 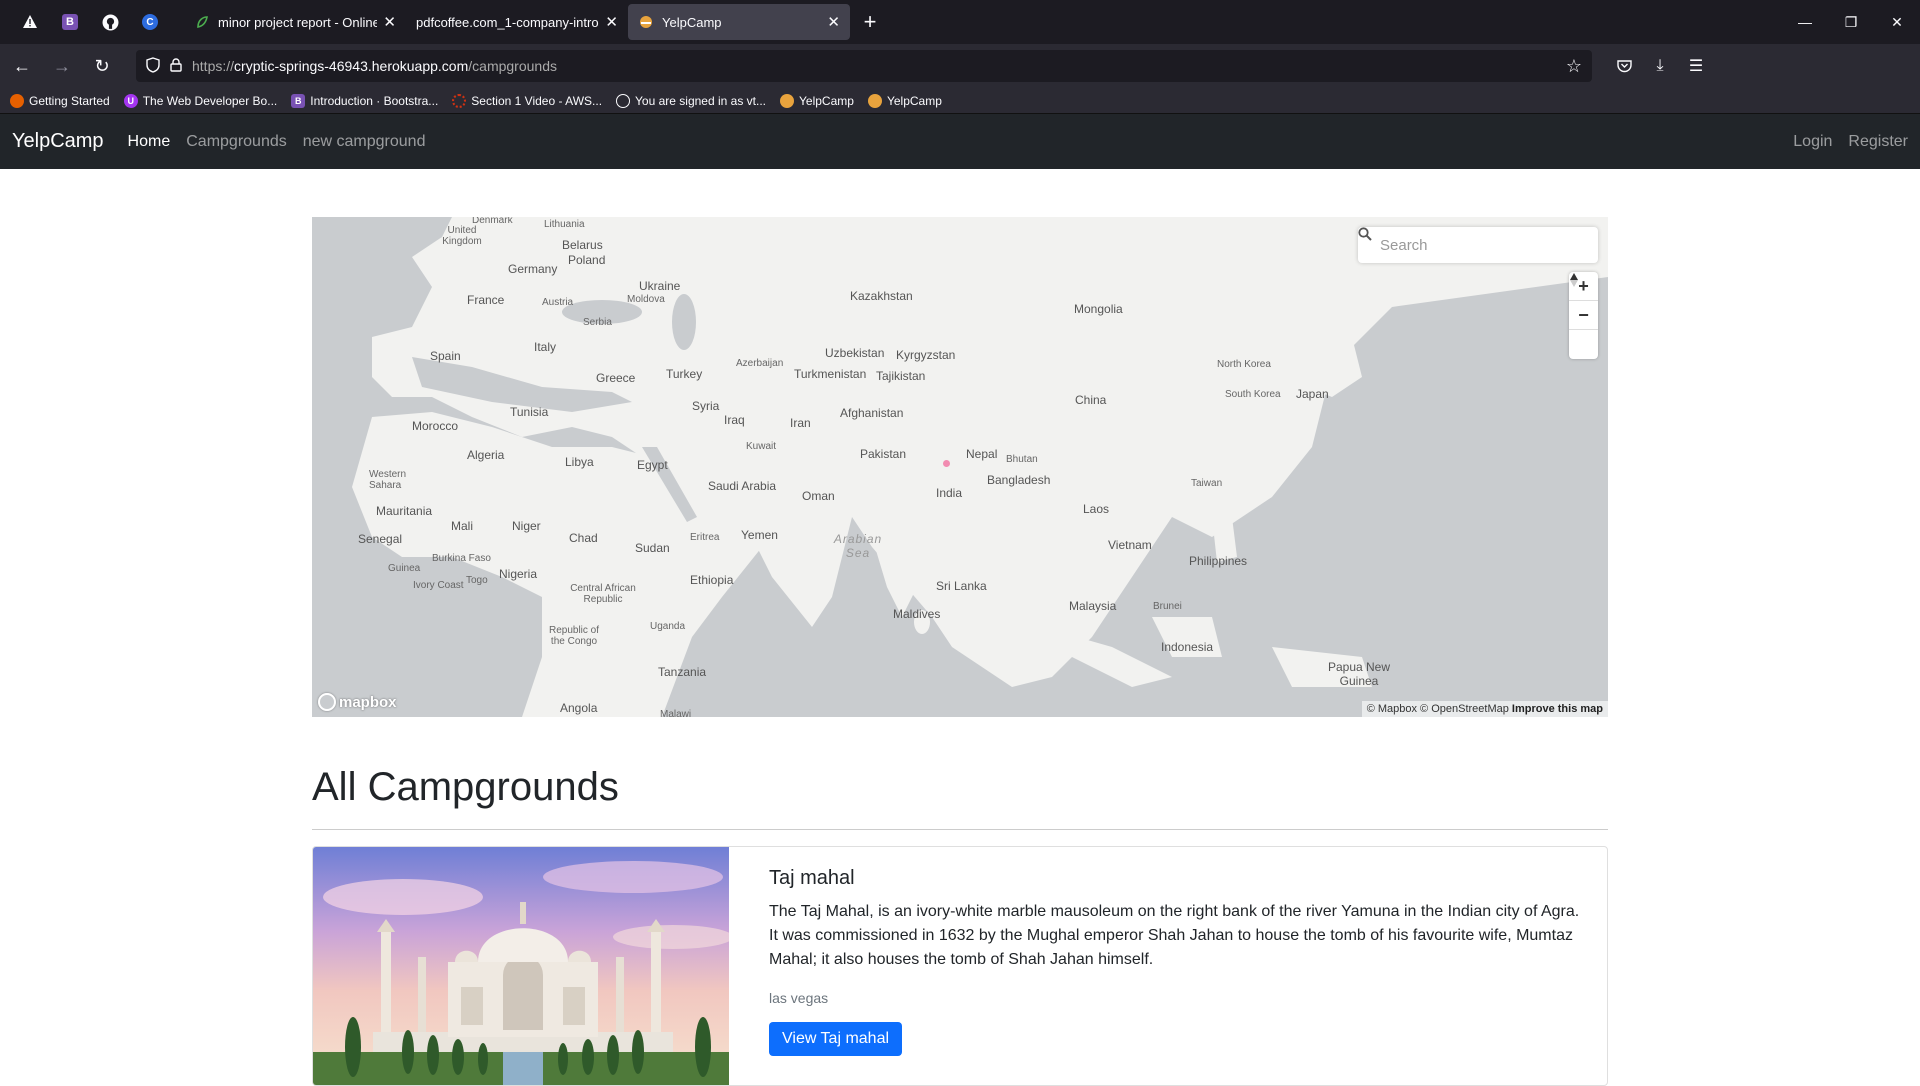 What do you see at coordinates (1019, 480) in the screenshot?
I see `map-label: Bangladesh` at bounding box center [1019, 480].